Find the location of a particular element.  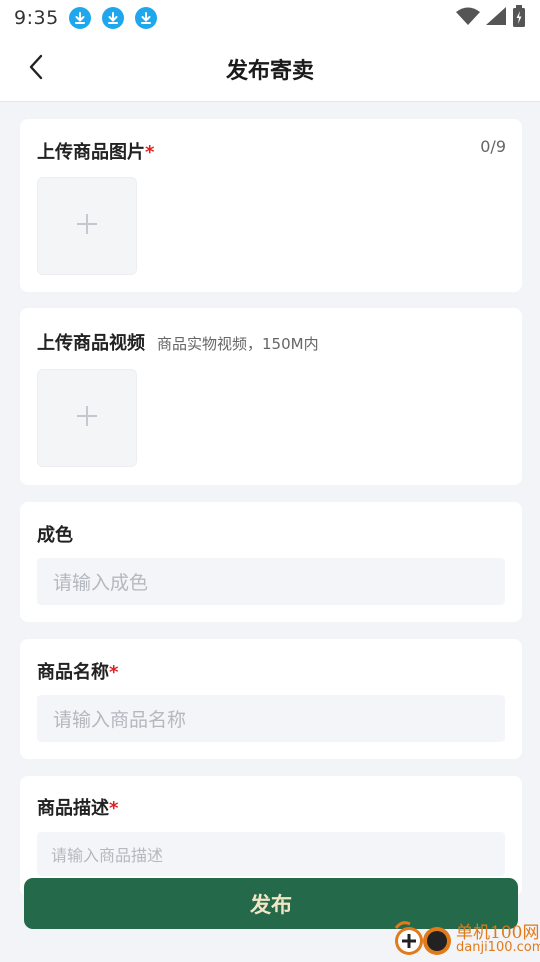

condition-input: 请输入成色 is located at coordinates (271, 581).